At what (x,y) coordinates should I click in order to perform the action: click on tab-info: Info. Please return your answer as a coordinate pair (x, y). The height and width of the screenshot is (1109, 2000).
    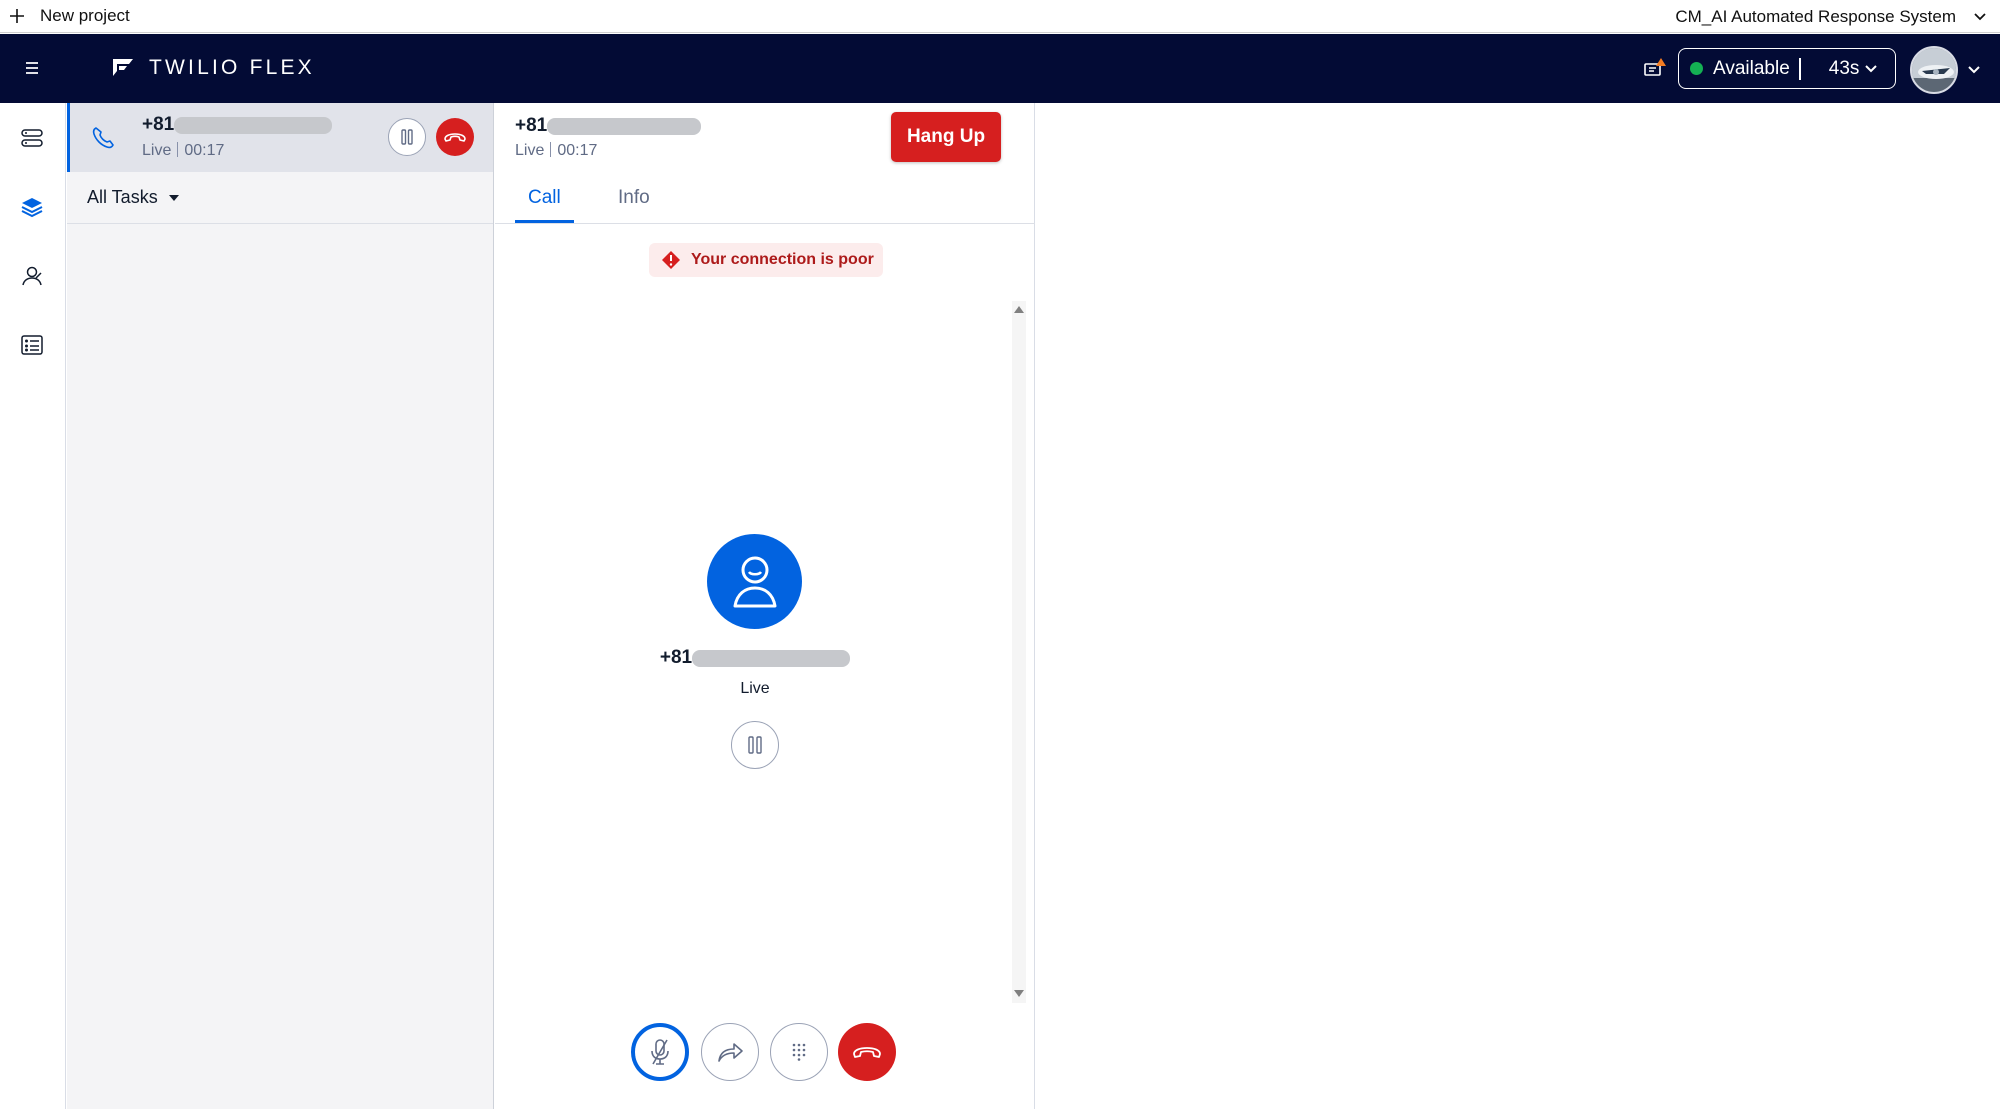
    Looking at the image, I should click on (634, 198).